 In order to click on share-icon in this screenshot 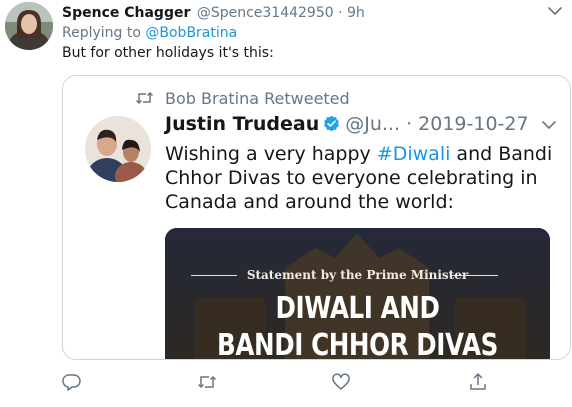, I will do `click(478, 381)`.